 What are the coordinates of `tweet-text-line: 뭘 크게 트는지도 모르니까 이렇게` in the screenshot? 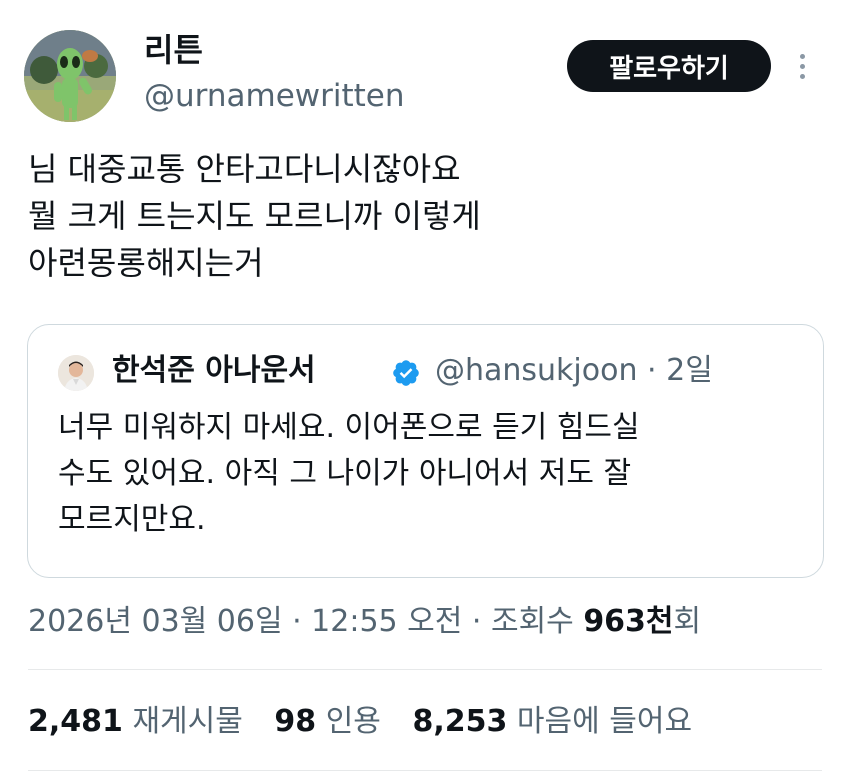 It's located at (254, 216).